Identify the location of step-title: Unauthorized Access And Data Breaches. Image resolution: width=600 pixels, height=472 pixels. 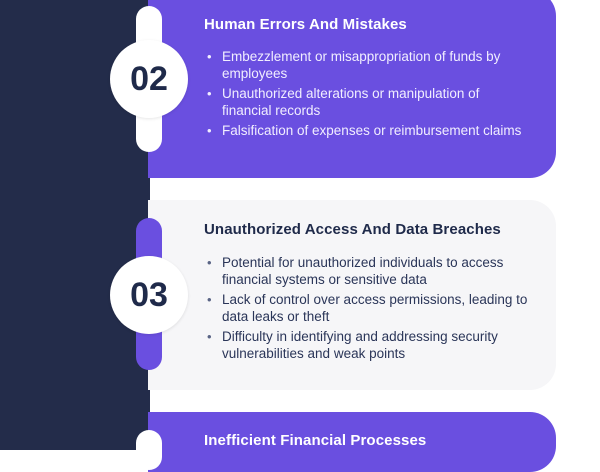
(352, 229).